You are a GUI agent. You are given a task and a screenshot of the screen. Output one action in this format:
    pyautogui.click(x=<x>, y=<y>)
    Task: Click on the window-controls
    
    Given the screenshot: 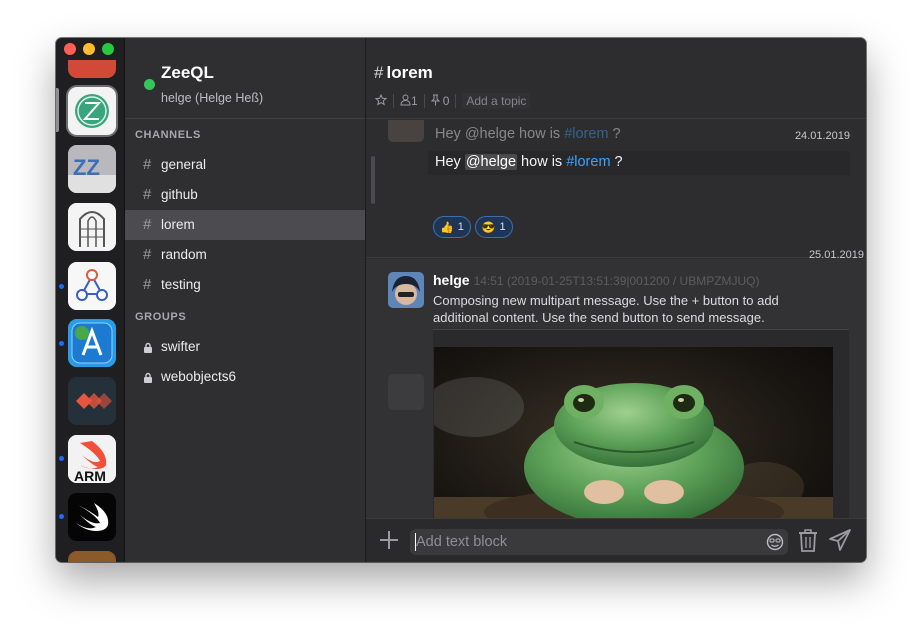 What is the action you would take?
    pyautogui.click(x=89, y=49)
    